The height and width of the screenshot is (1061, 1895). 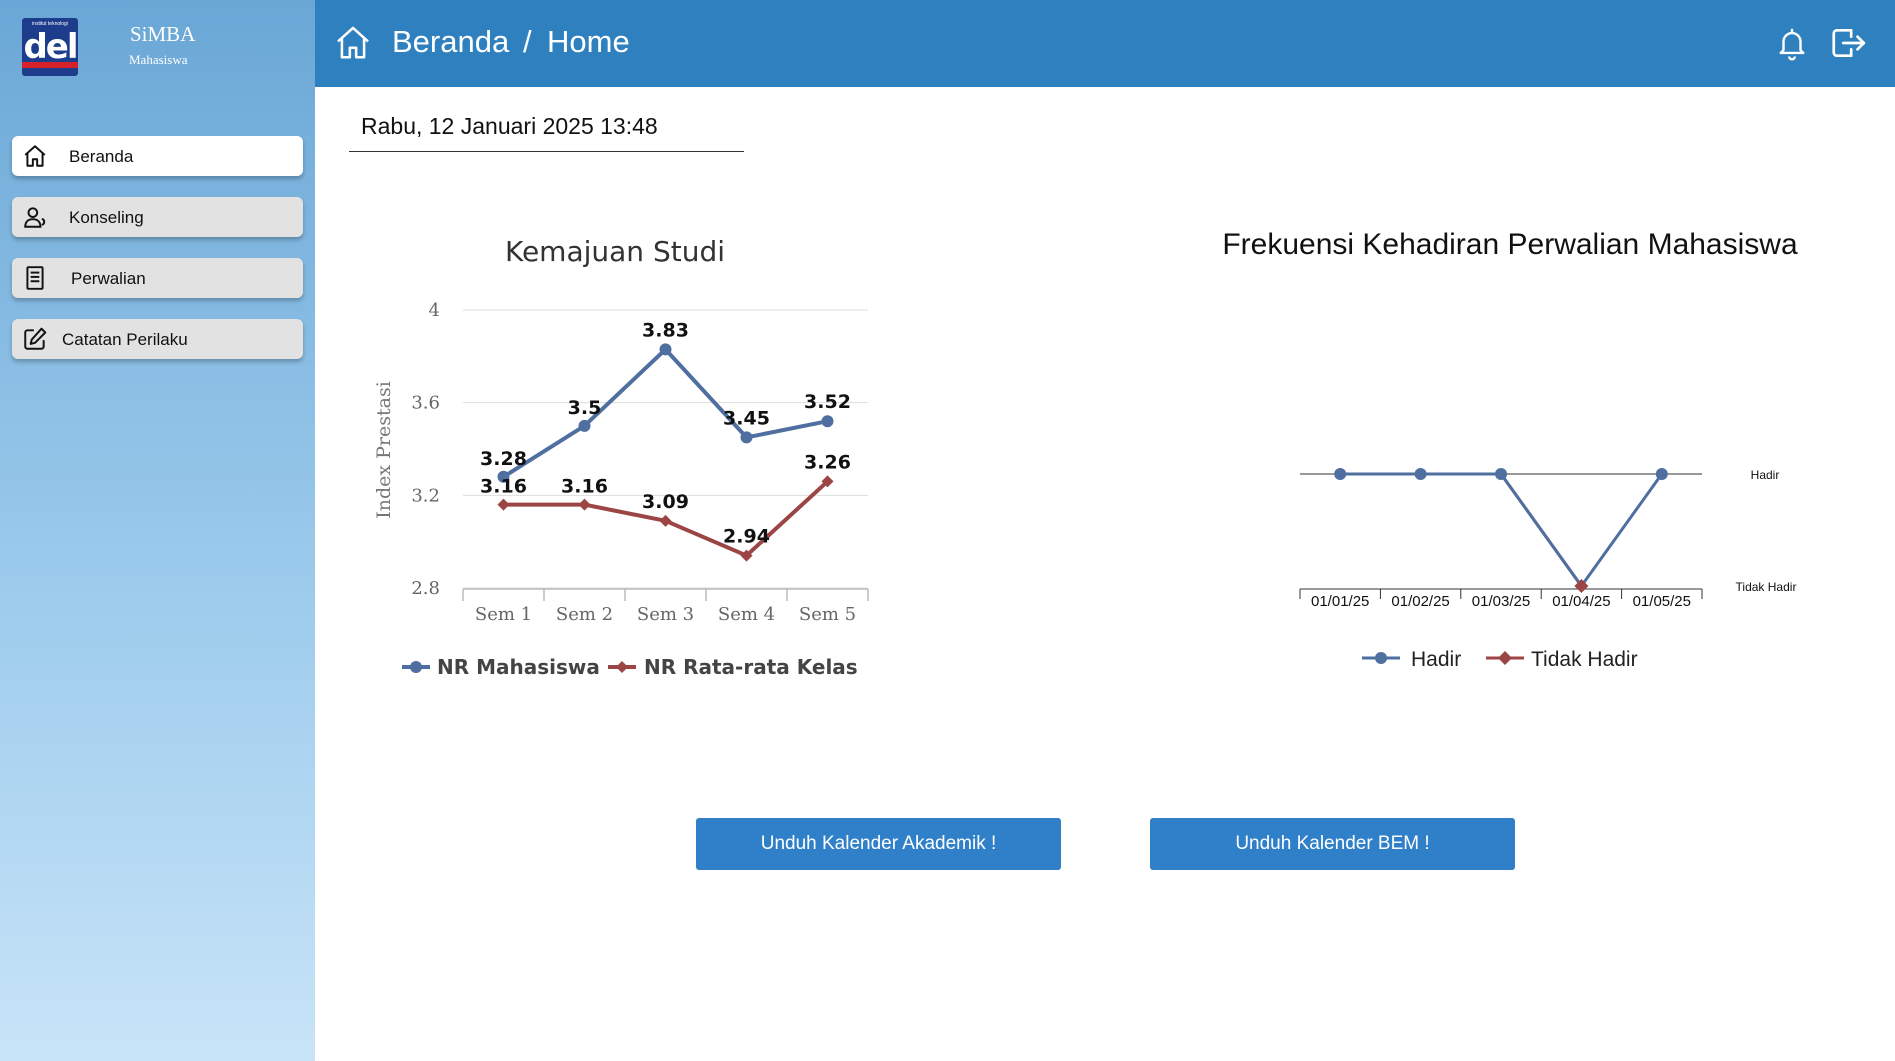 I want to click on header-bar: Beranda / Home, so click(x=1105, y=43).